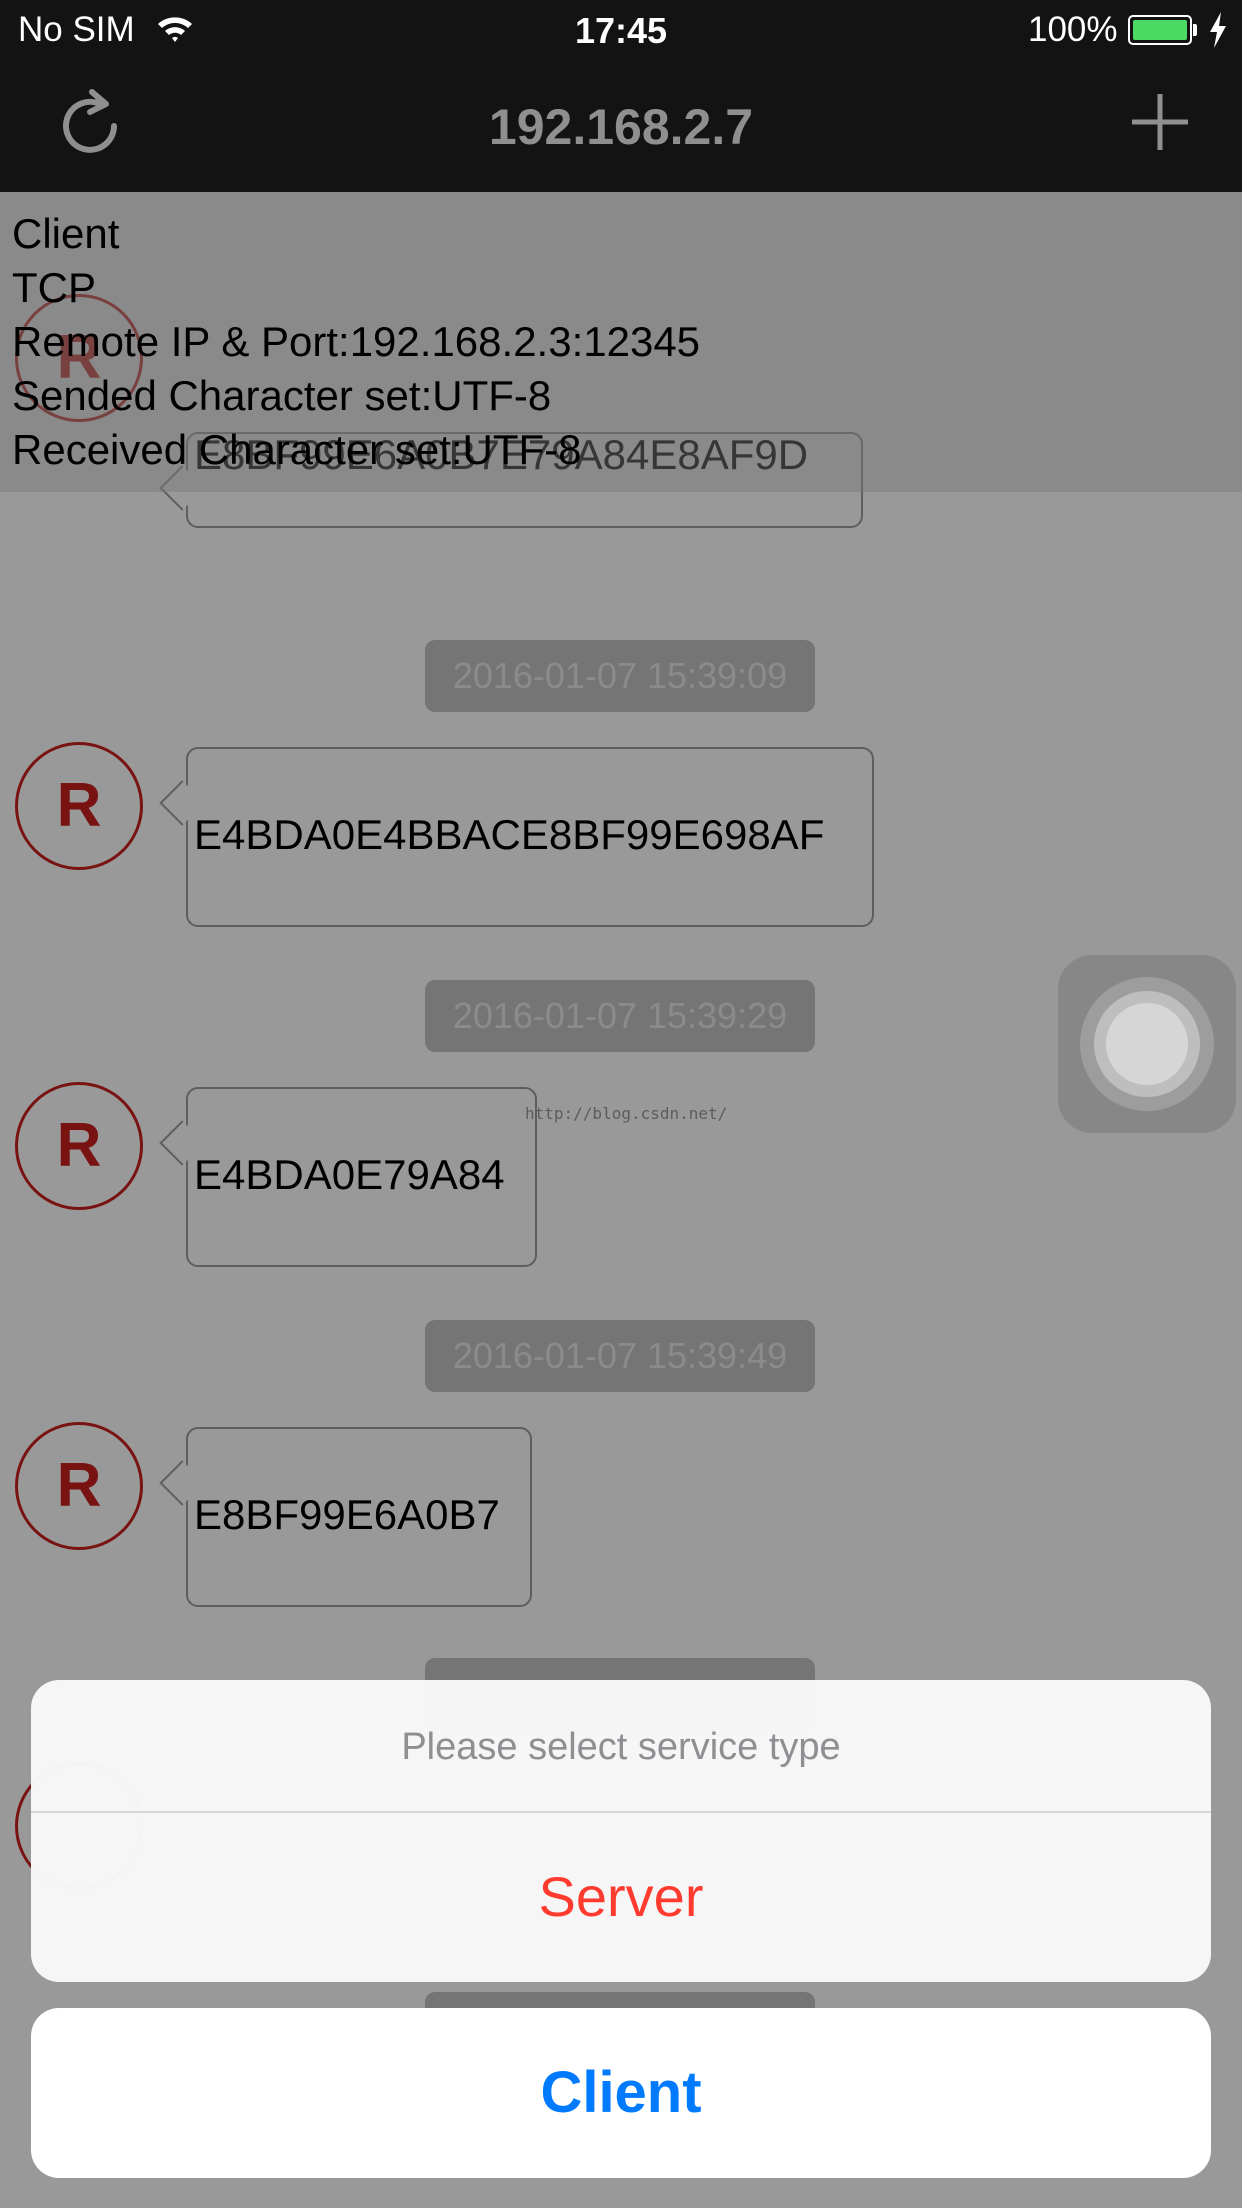 Image resolution: width=1242 pixels, height=2208 pixels. I want to click on action-sheet: Please select service type Server, so click(621, 1831).